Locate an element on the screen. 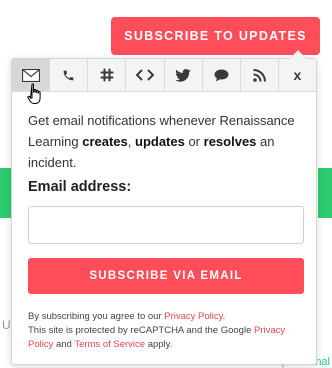  privacy-policy-link: Privacy Policy is located at coordinates (193, 316).